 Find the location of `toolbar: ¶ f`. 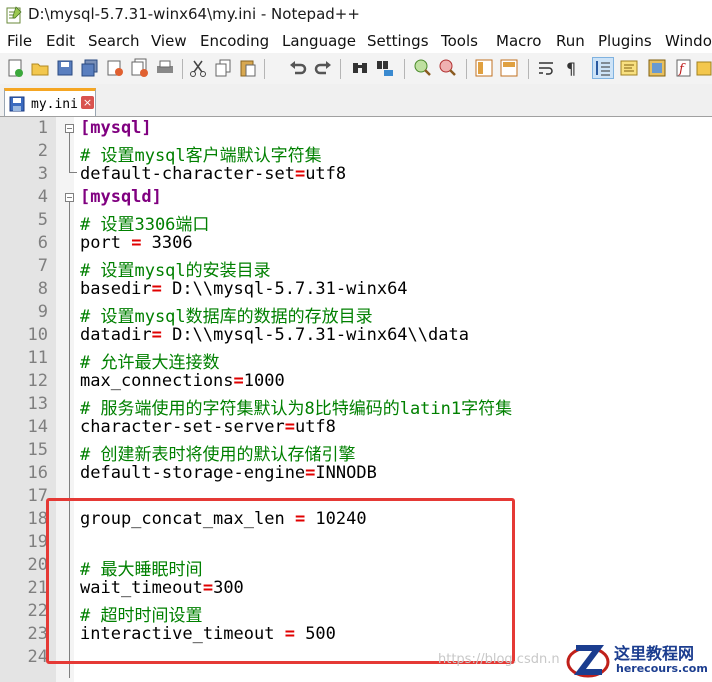

toolbar: ¶ f is located at coordinates (356, 69).